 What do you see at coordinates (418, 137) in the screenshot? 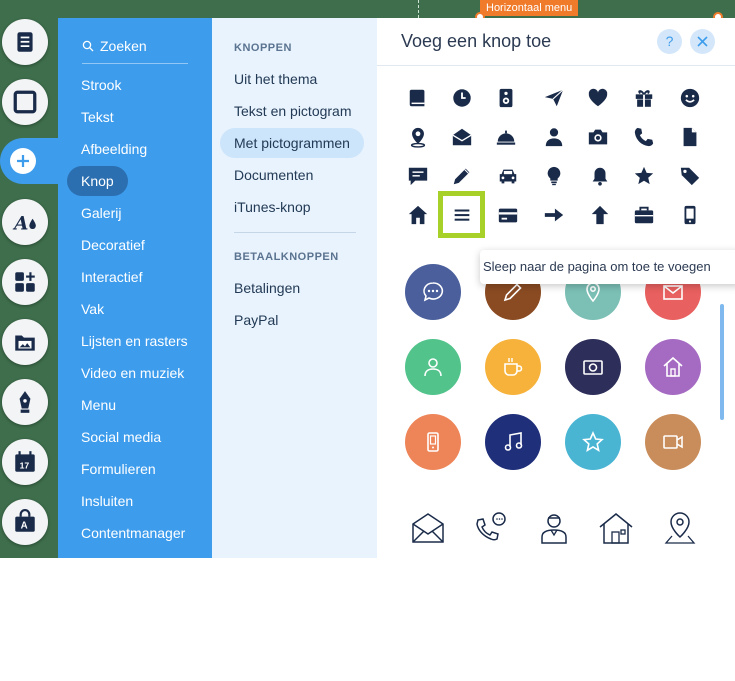
I see `location-icon-button` at bounding box center [418, 137].